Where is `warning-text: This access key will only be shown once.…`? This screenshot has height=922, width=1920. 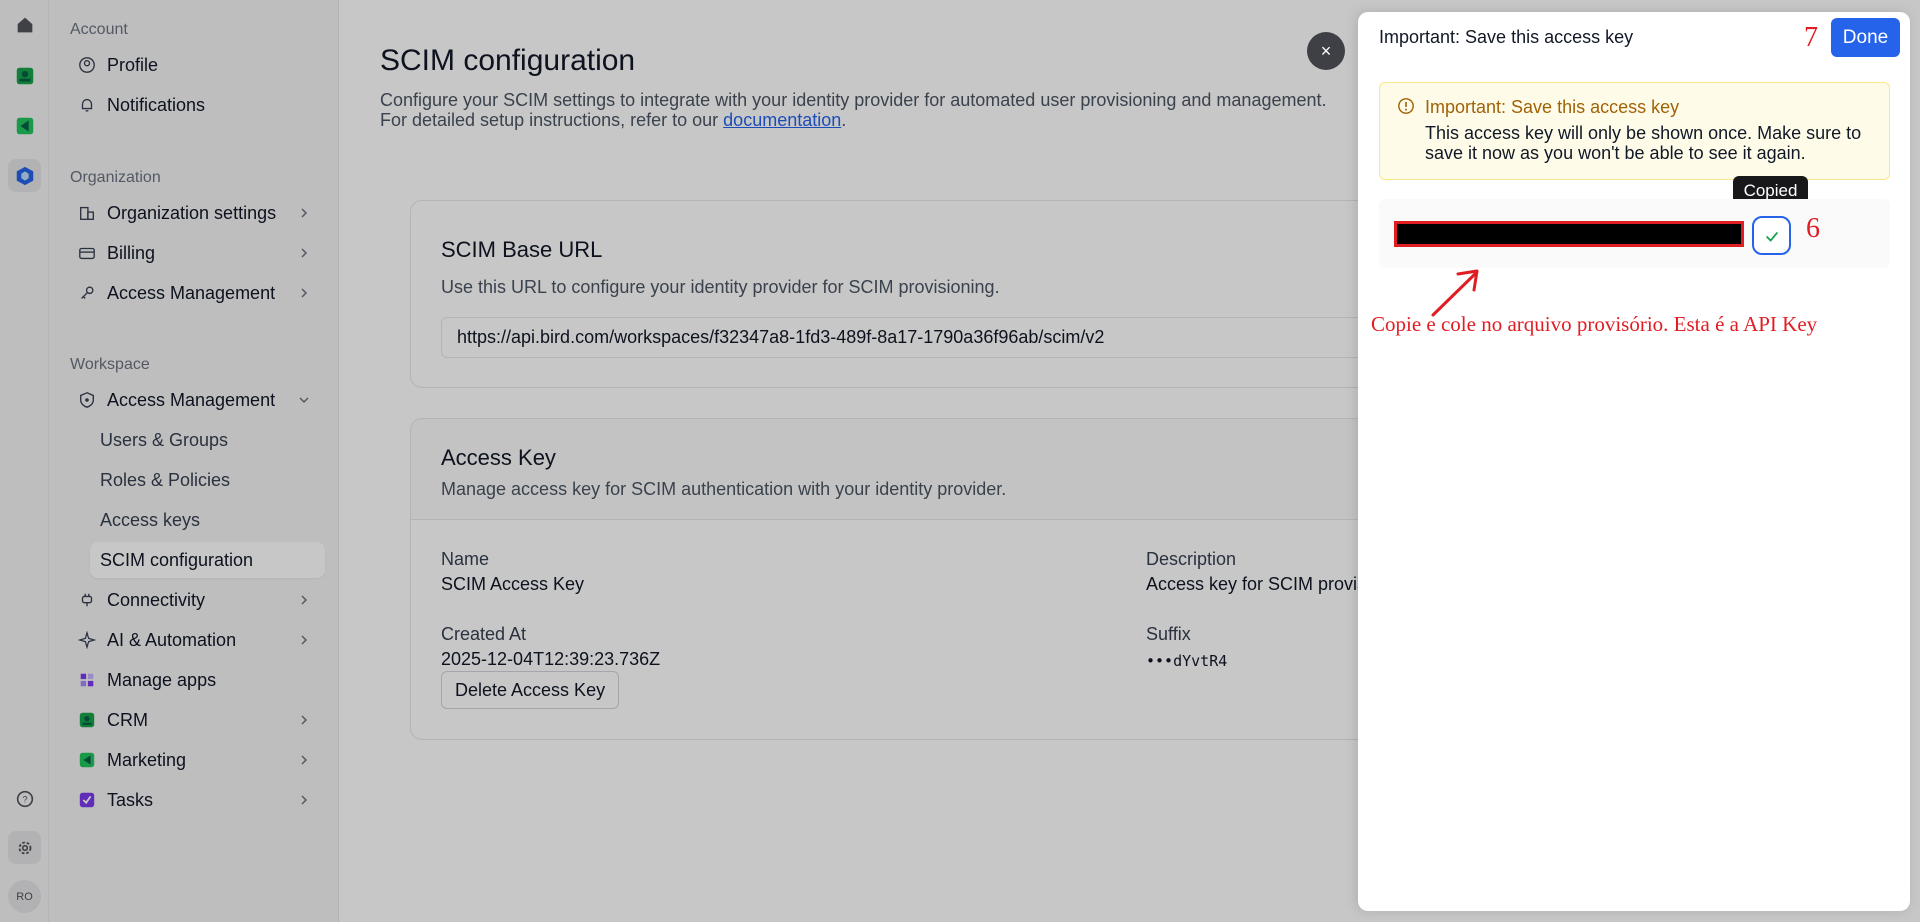
warning-text: This access key will only be shown once.… is located at coordinates (1643, 143).